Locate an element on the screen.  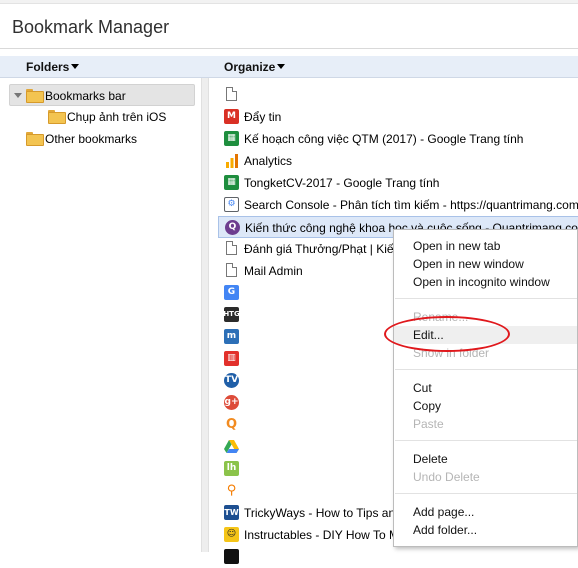
bookmark-row: ▦ TongketCV-2017 - Google Trang tính is located at coordinates (398, 183).